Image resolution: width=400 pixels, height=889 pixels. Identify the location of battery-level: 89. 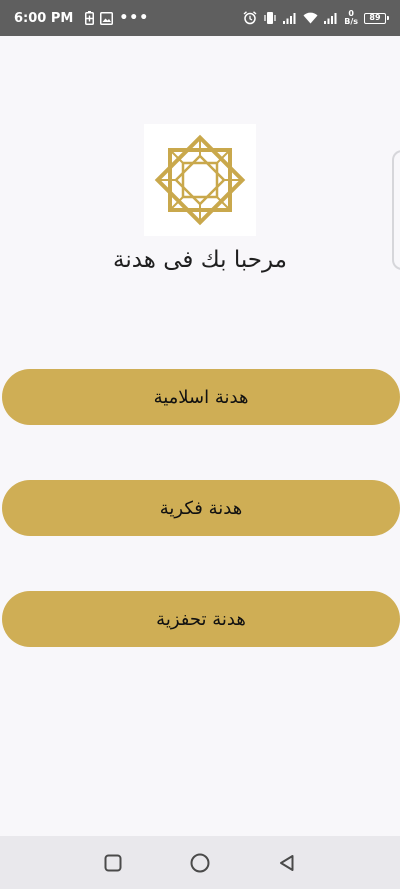
(375, 17).